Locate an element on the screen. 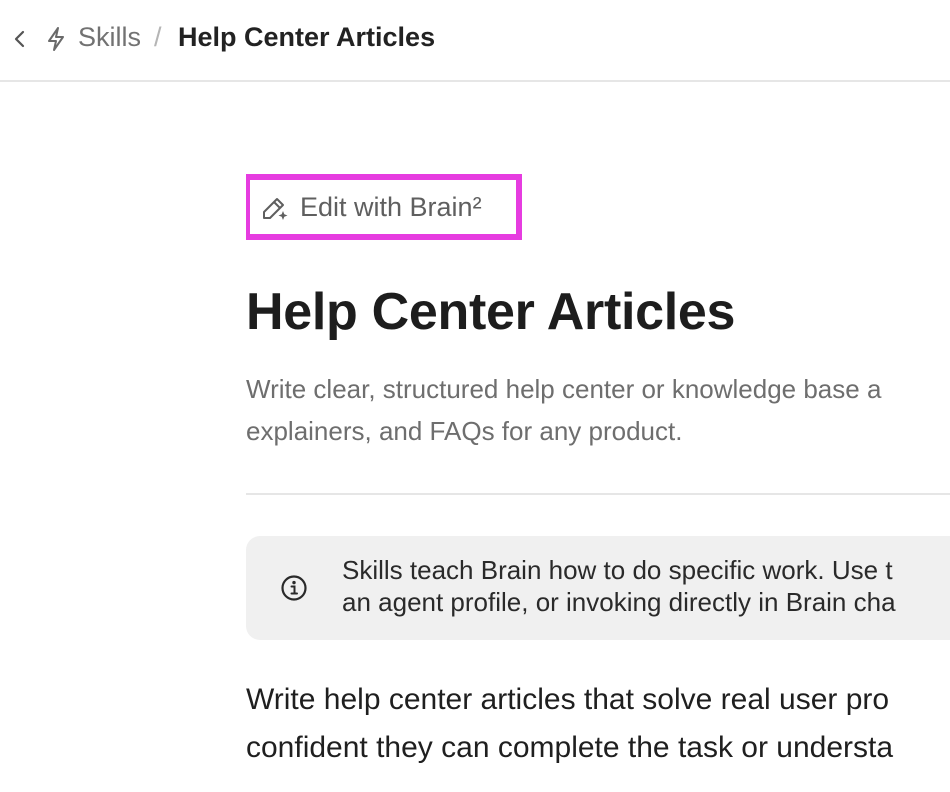 This screenshot has width=950, height=792. lightning-bolt-icon is located at coordinates (56, 39).